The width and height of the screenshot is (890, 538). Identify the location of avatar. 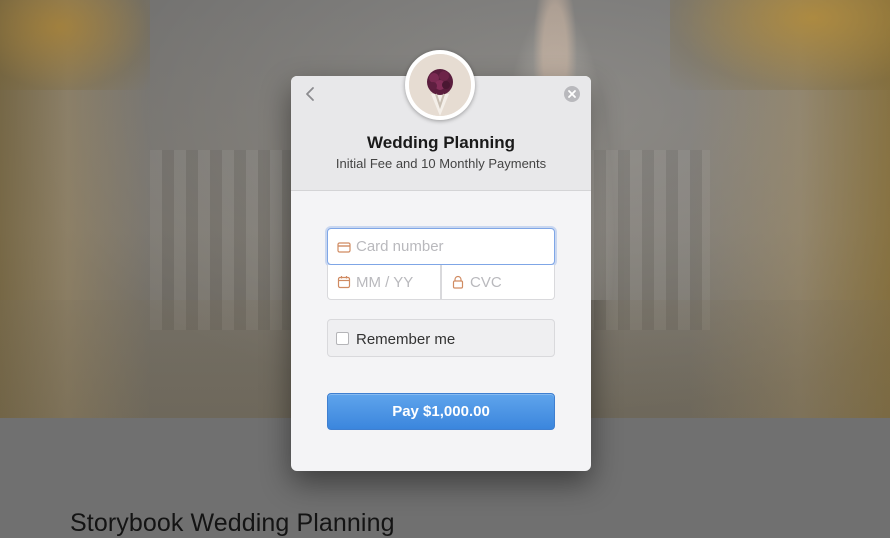
(440, 85).